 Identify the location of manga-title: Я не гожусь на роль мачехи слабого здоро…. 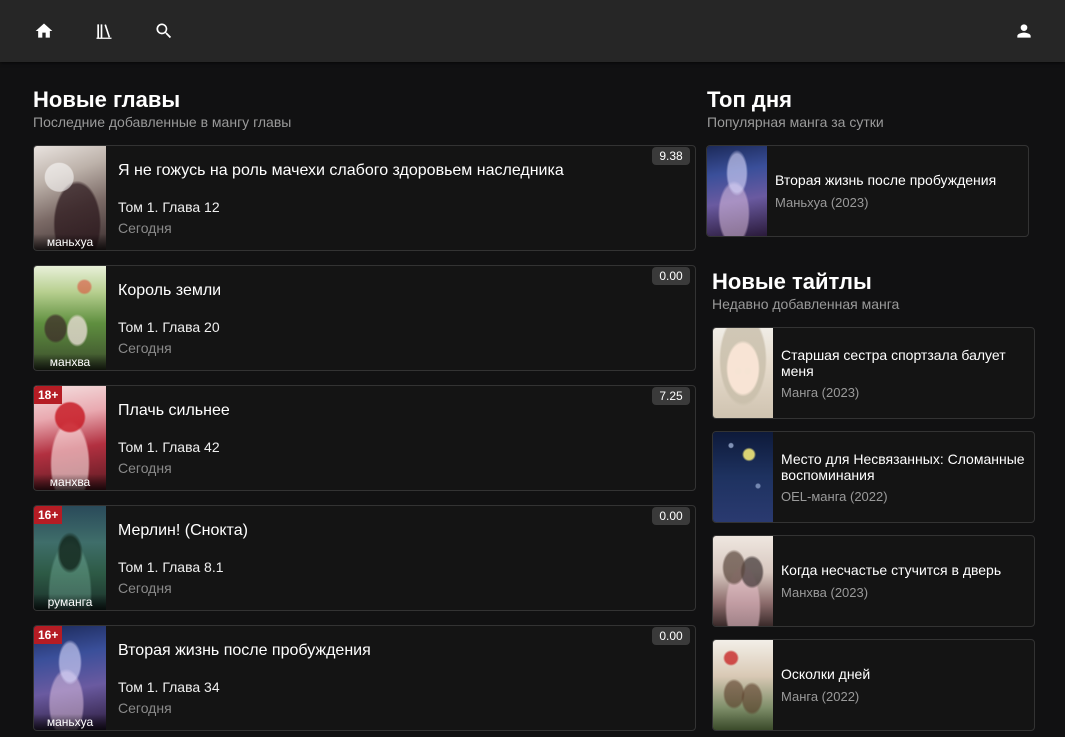
(341, 171).